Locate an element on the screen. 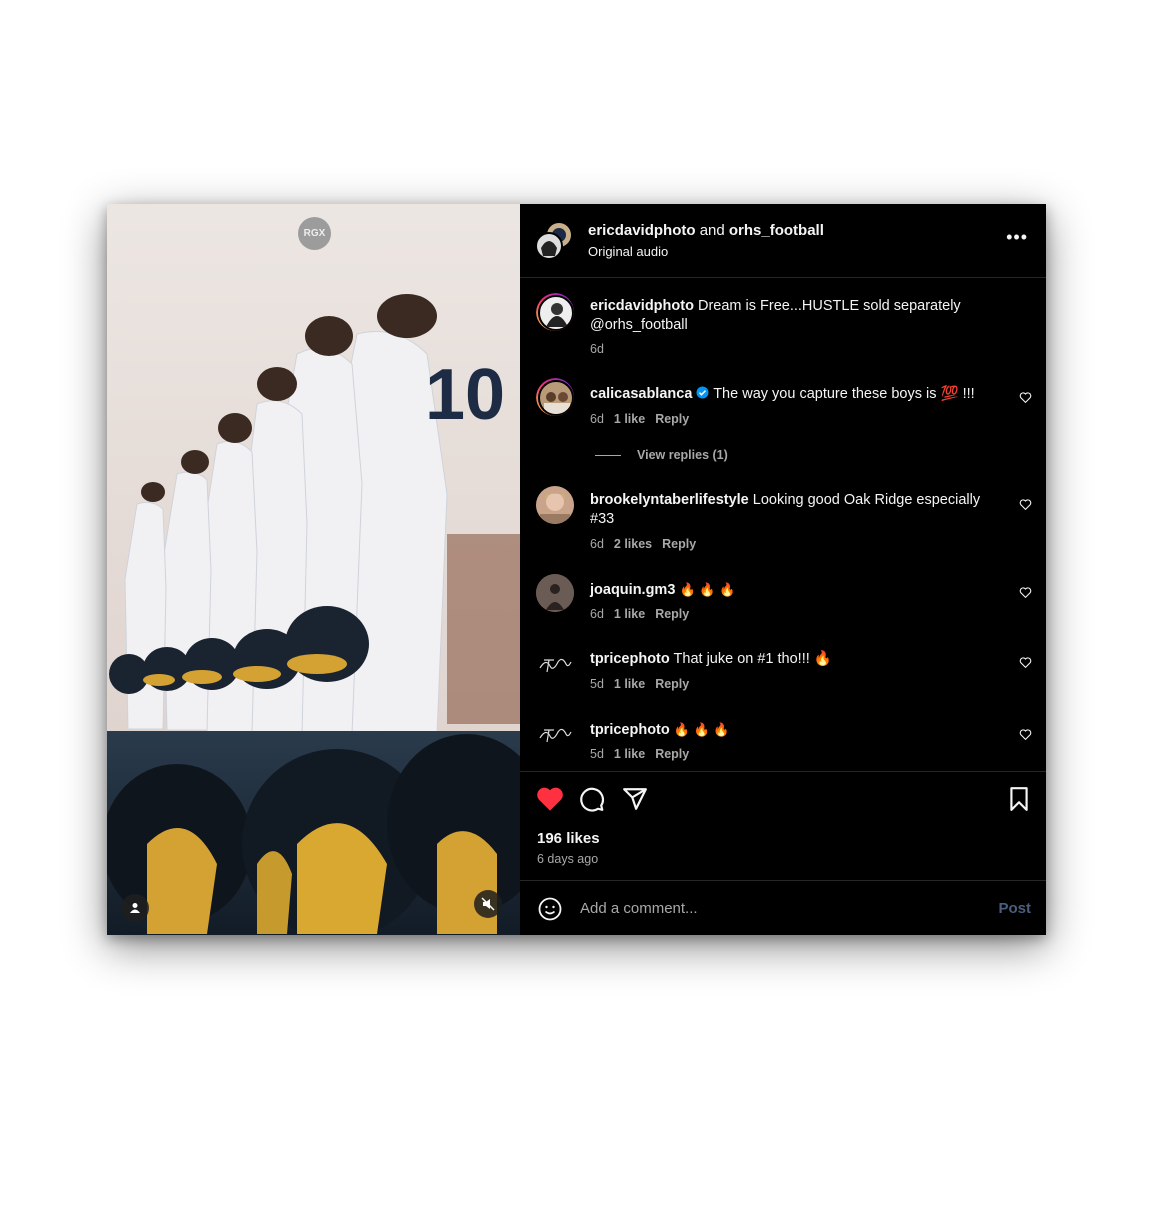 This screenshot has width=1153, height=1211. audio-link: Original audio is located at coordinates (628, 251).